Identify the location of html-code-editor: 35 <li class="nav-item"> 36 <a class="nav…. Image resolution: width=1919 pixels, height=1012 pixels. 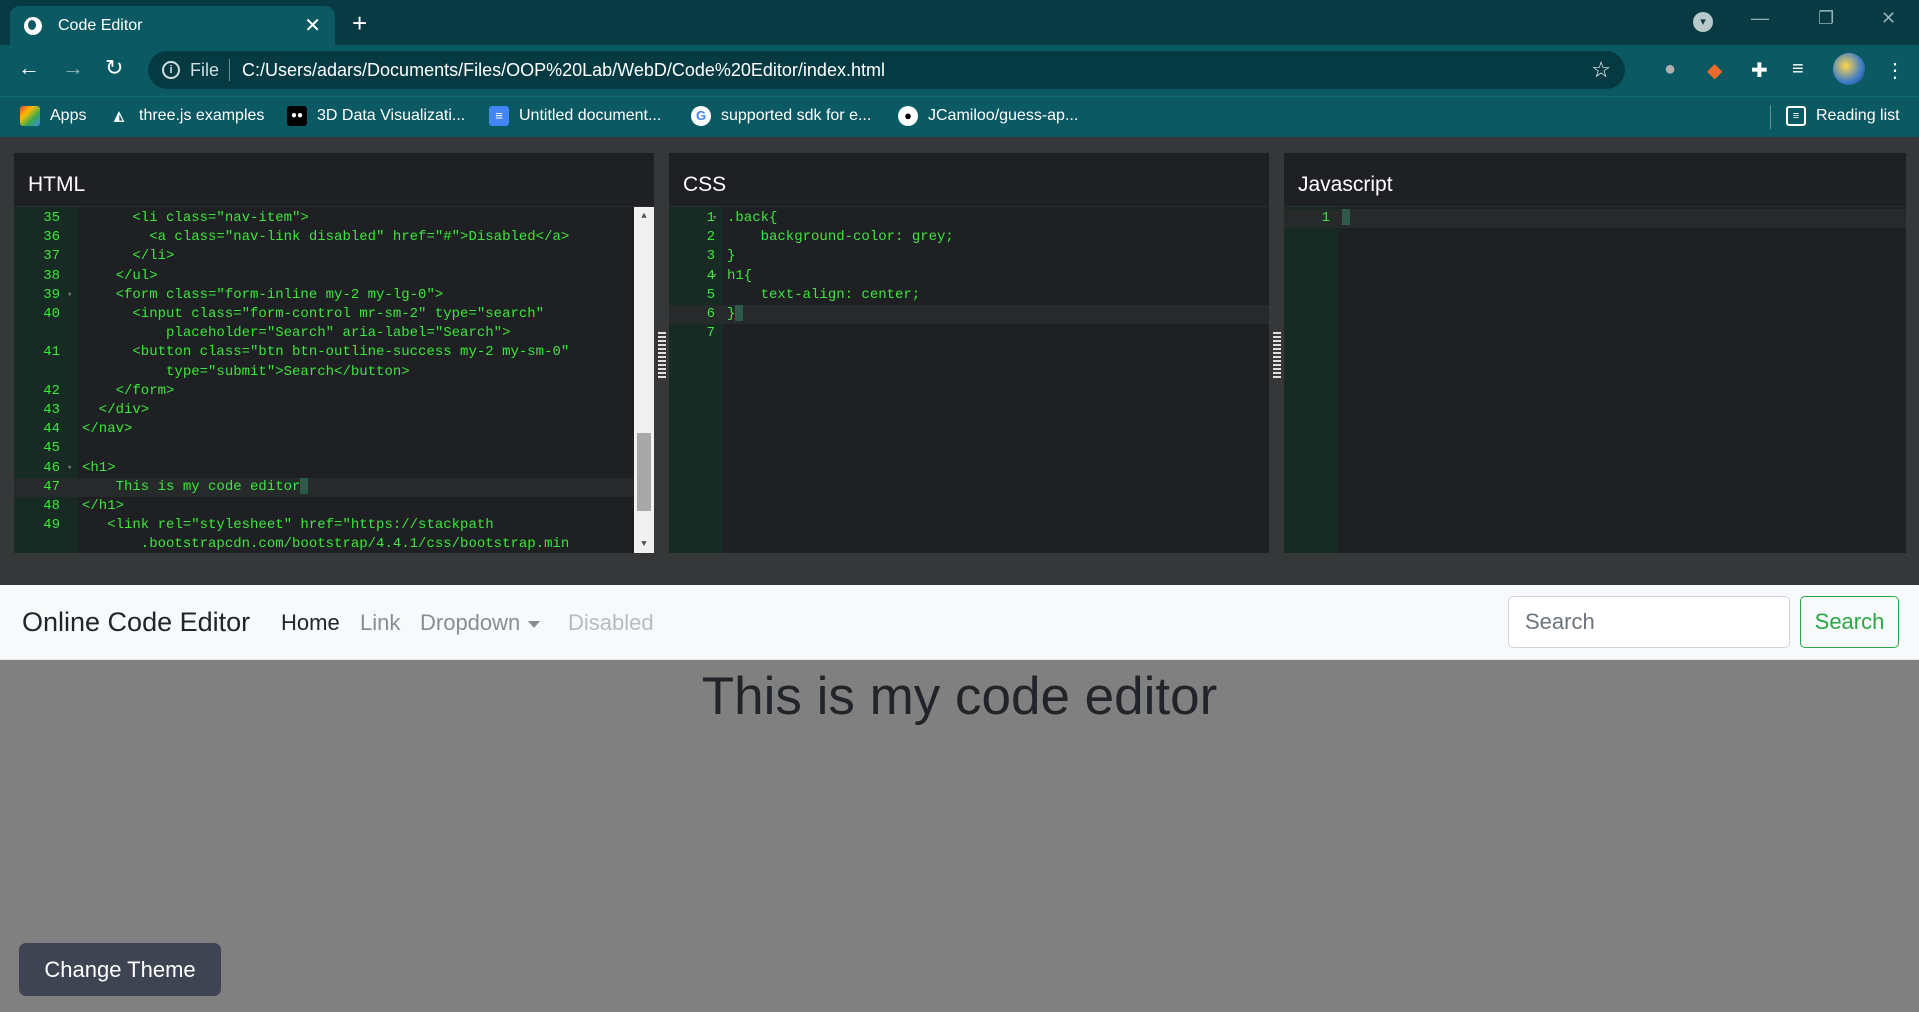
(334, 380).